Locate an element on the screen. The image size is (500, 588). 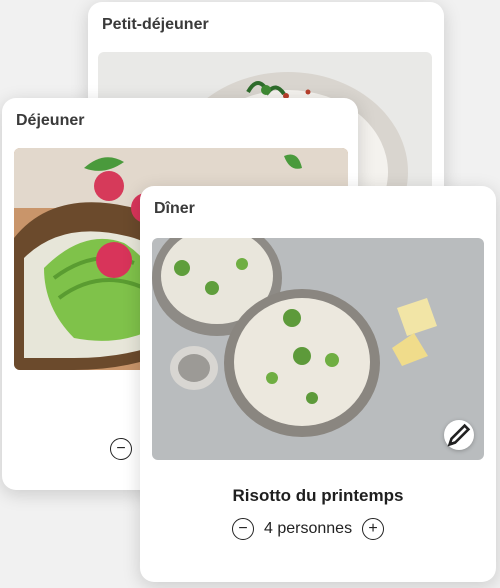
pencil-icon is located at coordinates (459, 435).